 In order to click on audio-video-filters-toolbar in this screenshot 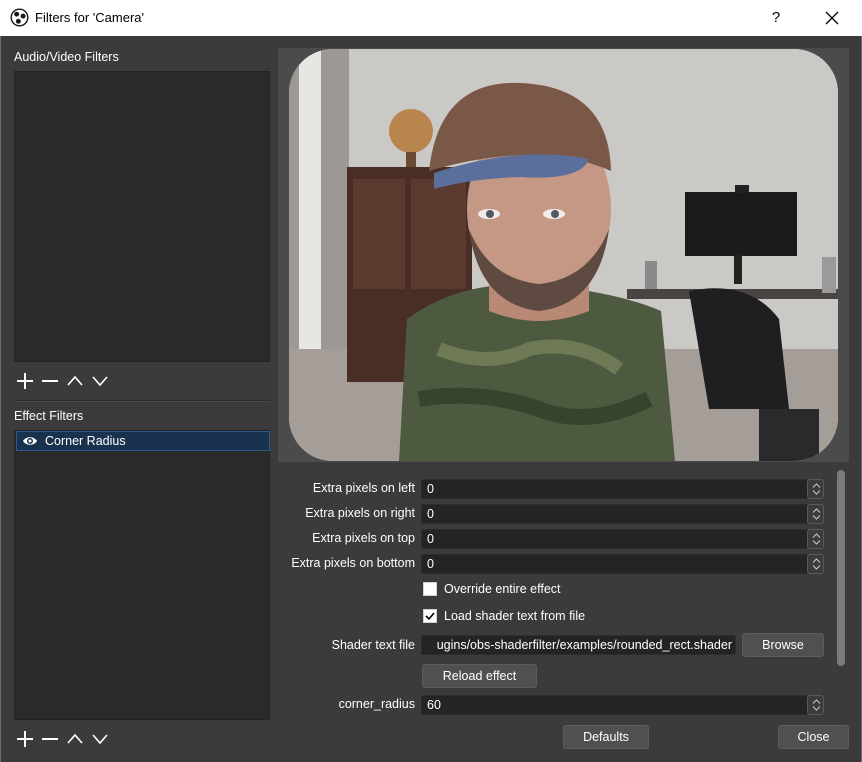, I will do `click(62, 381)`.